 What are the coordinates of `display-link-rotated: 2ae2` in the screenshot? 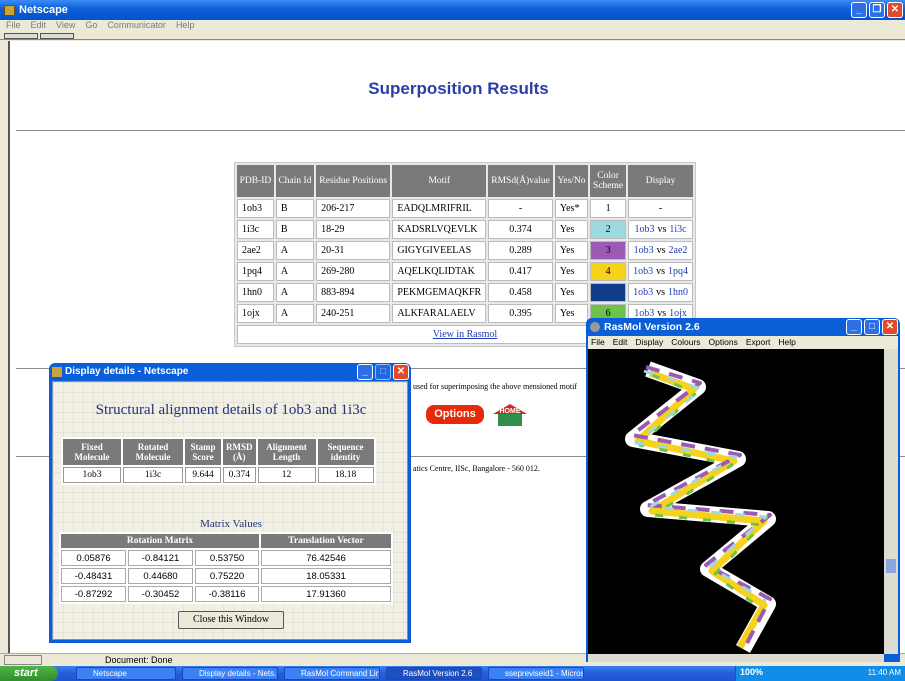 It's located at (678, 250).